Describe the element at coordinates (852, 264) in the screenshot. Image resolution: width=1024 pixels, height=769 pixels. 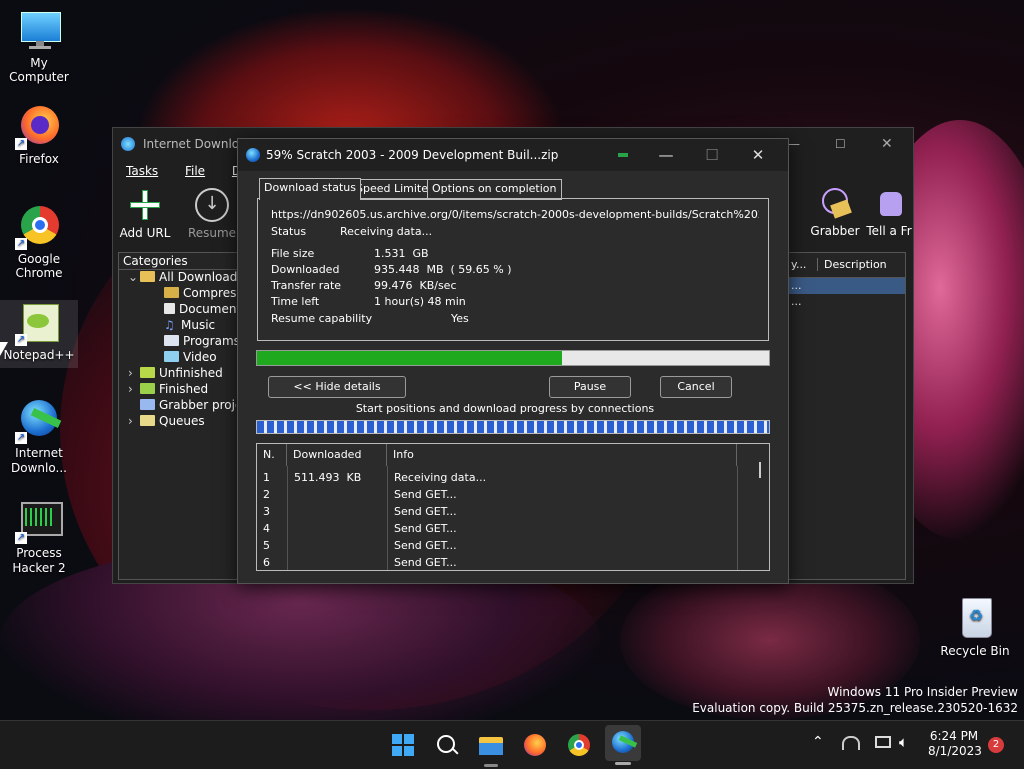
I see `column-header-description: Description` at that location.